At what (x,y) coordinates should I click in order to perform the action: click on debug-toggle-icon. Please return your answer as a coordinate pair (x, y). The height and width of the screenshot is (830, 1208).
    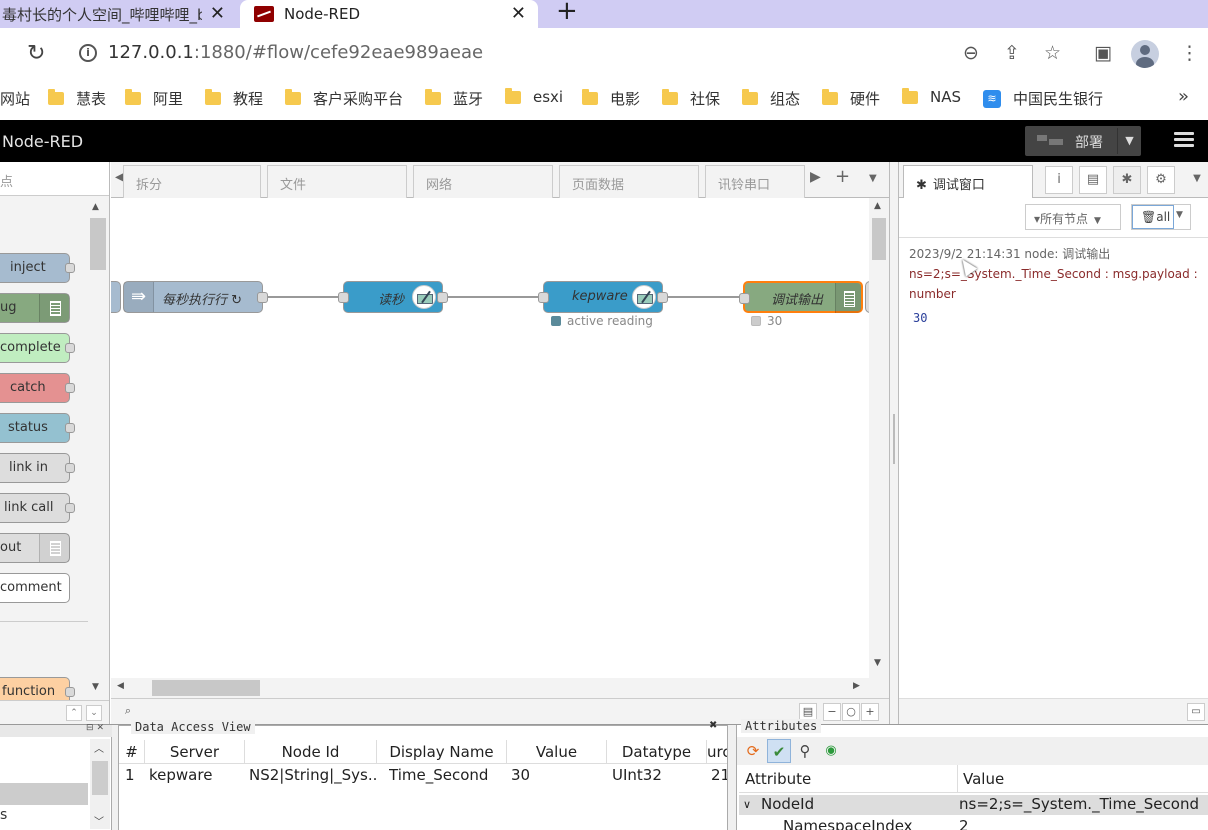
    Looking at the image, I should click on (848, 298).